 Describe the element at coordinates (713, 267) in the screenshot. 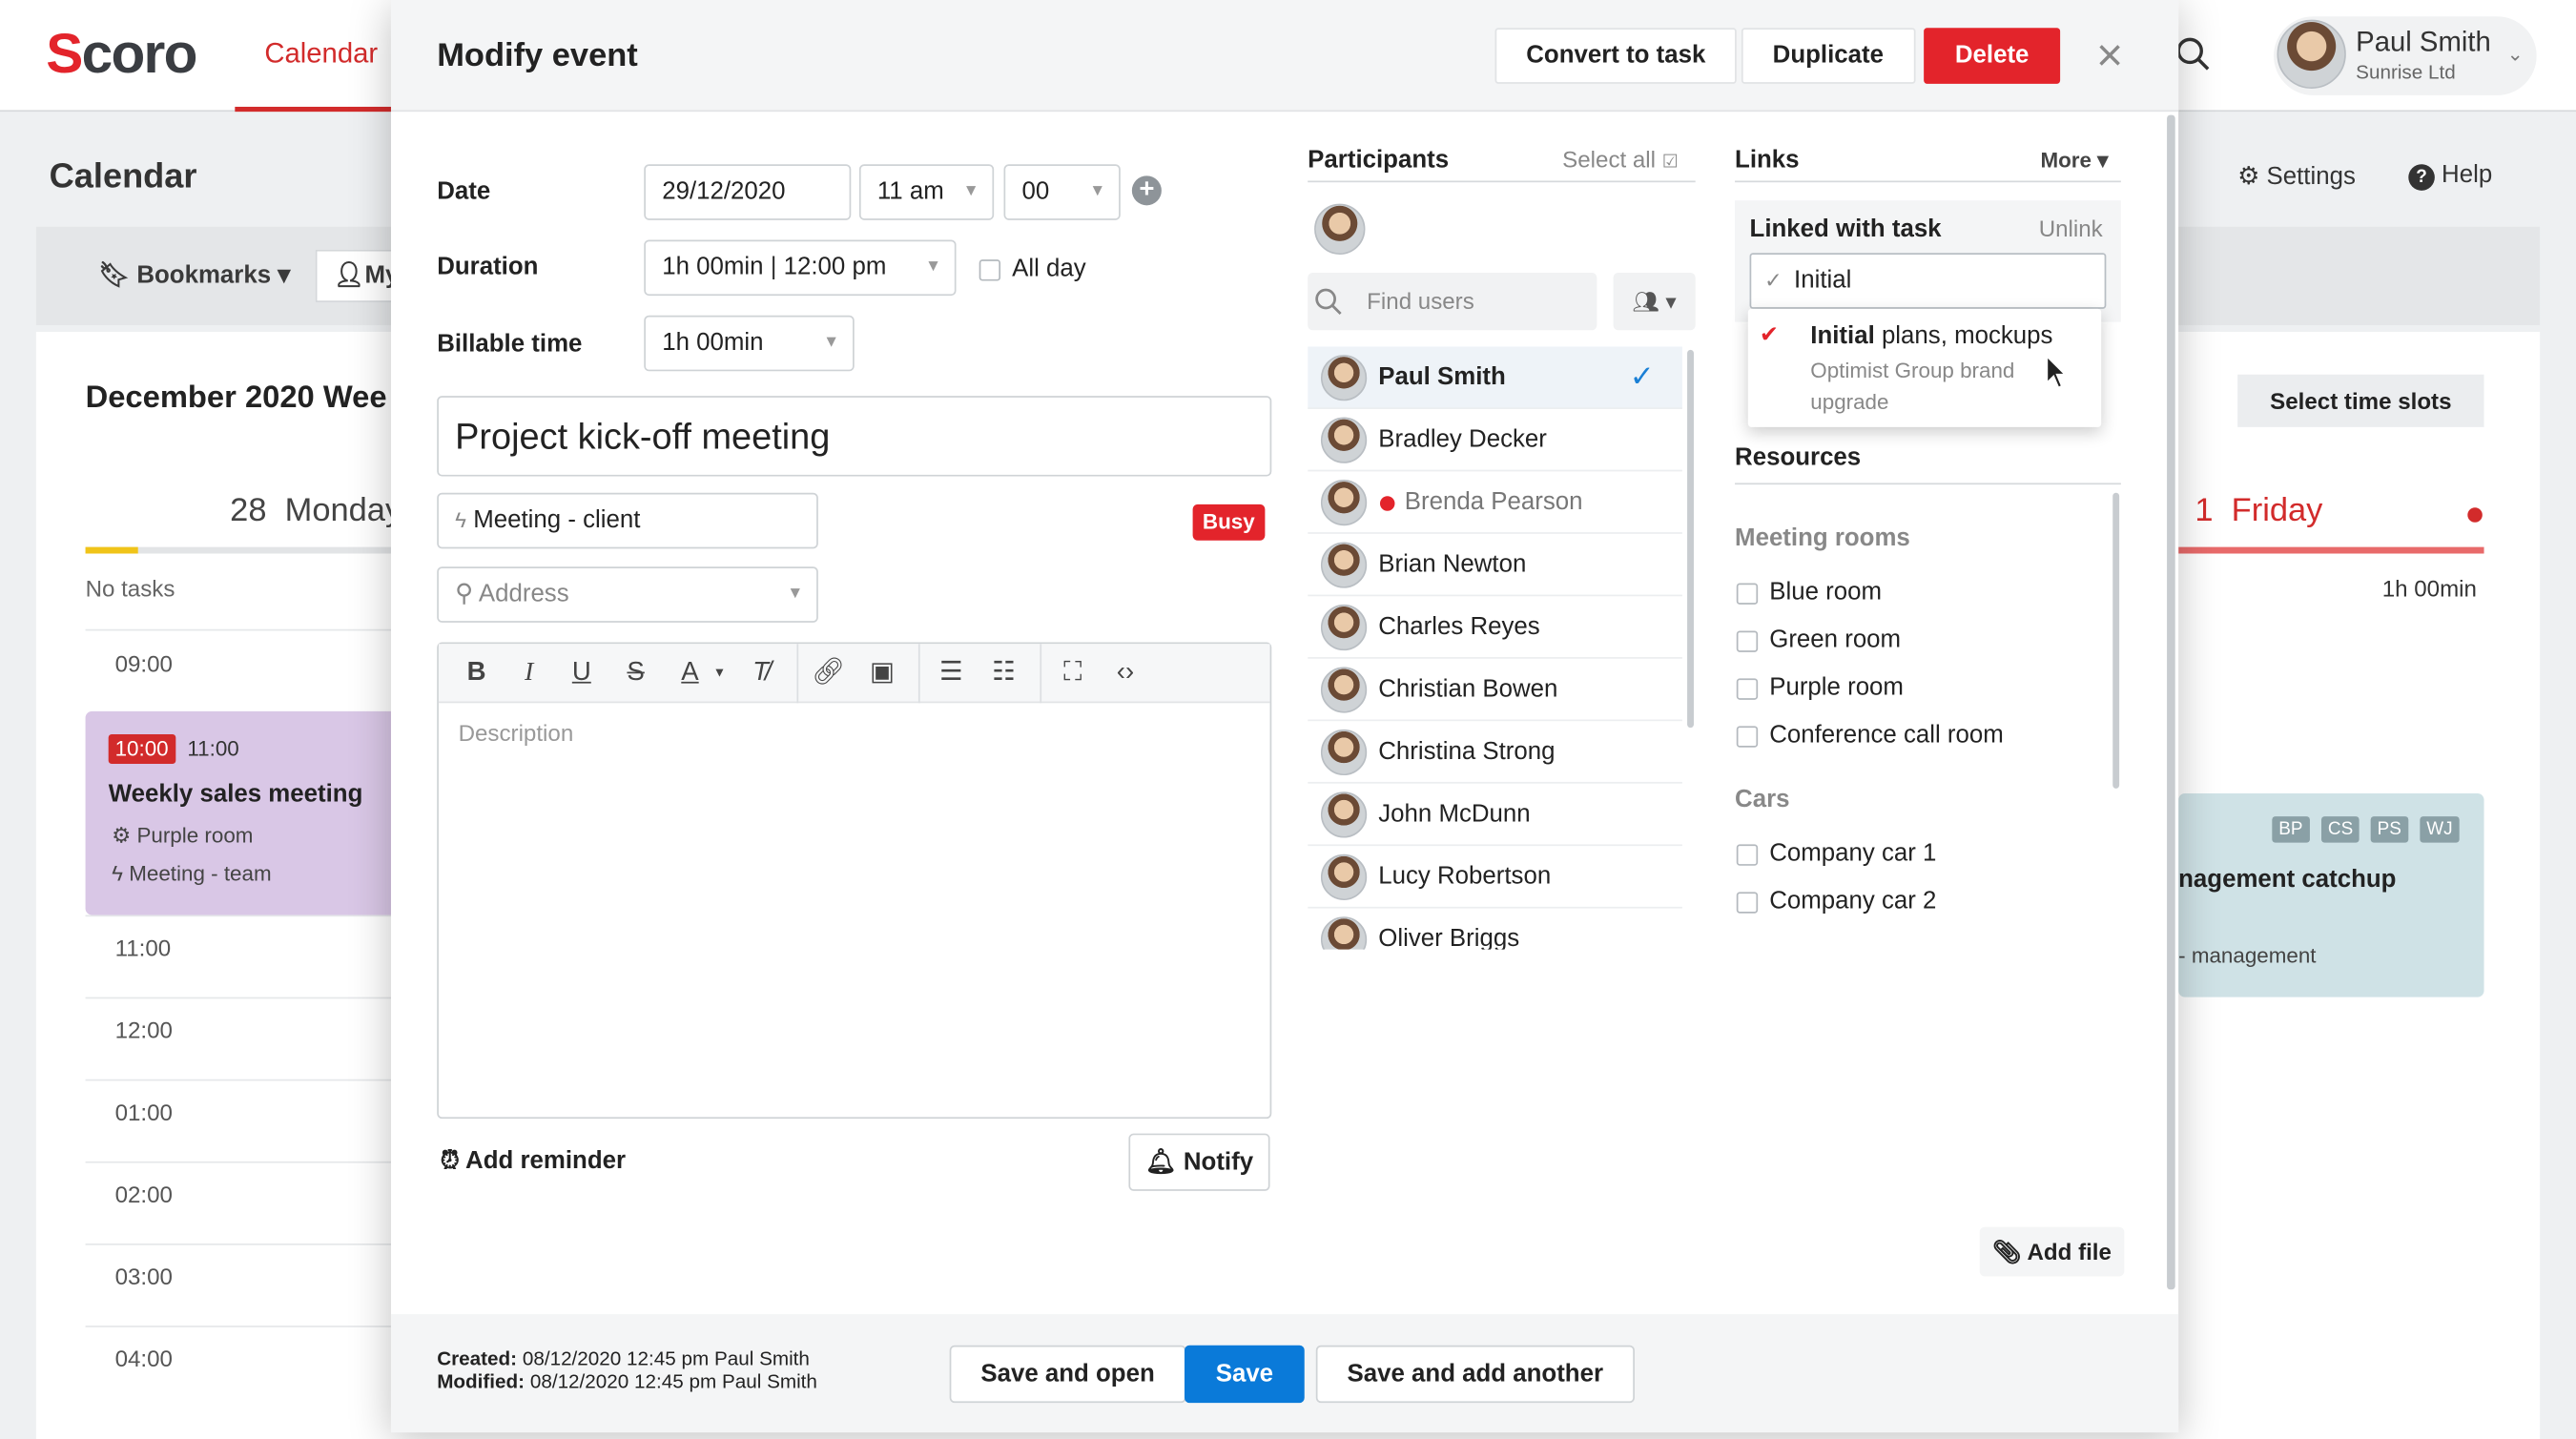

I see `duration-value: 1h 00min` at that location.